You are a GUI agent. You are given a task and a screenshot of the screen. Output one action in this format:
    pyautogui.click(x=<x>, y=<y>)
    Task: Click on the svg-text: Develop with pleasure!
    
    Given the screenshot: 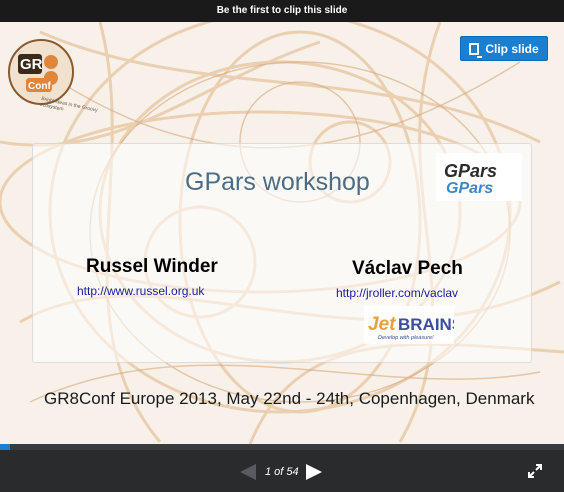 What is the action you would take?
    pyautogui.click(x=406, y=338)
    